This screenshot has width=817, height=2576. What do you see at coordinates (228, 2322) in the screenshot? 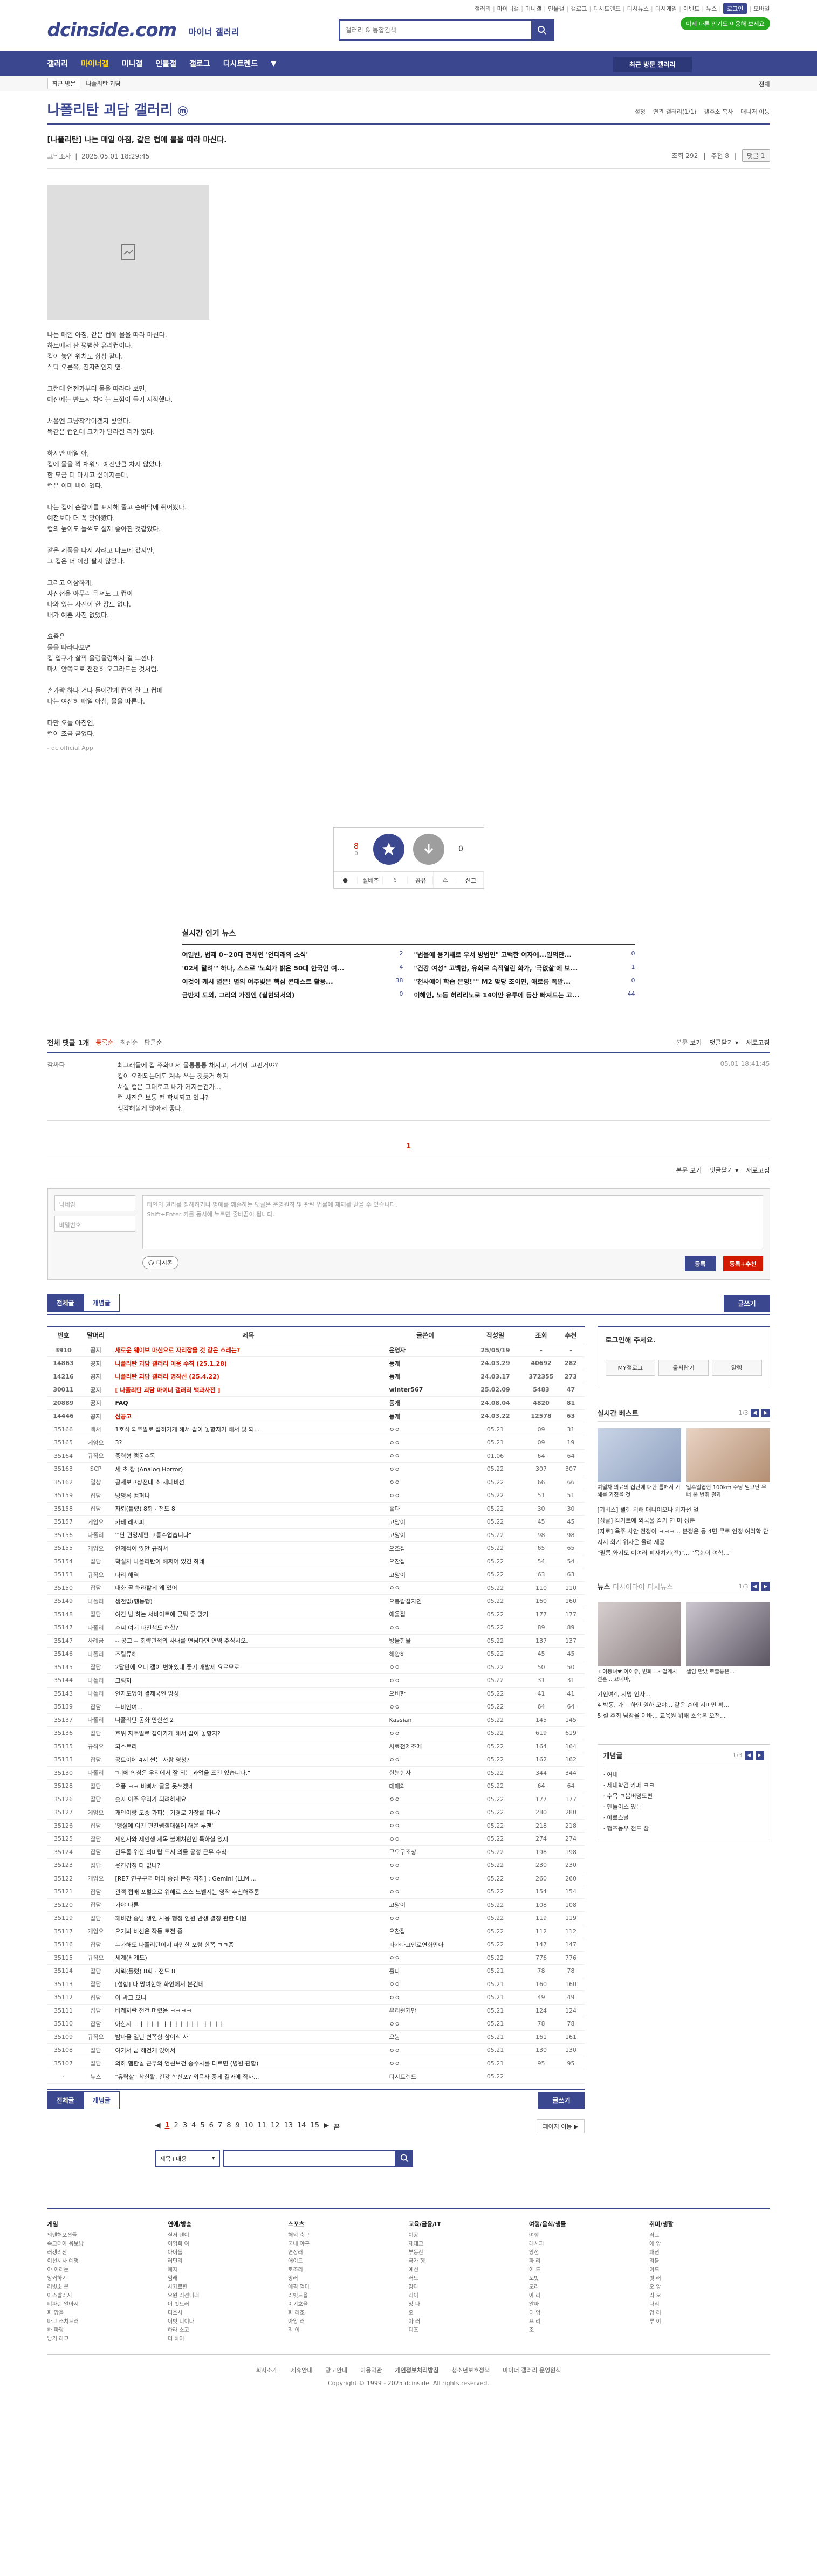
I see `footer-link: 이빗 디이다` at bounding box center [228, 2322].